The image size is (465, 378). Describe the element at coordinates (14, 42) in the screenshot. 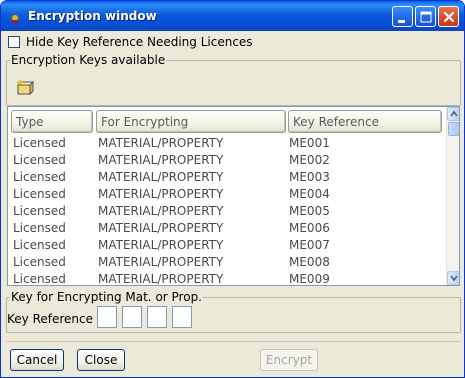

I see `hide-key-reference-checkbox` at that location.